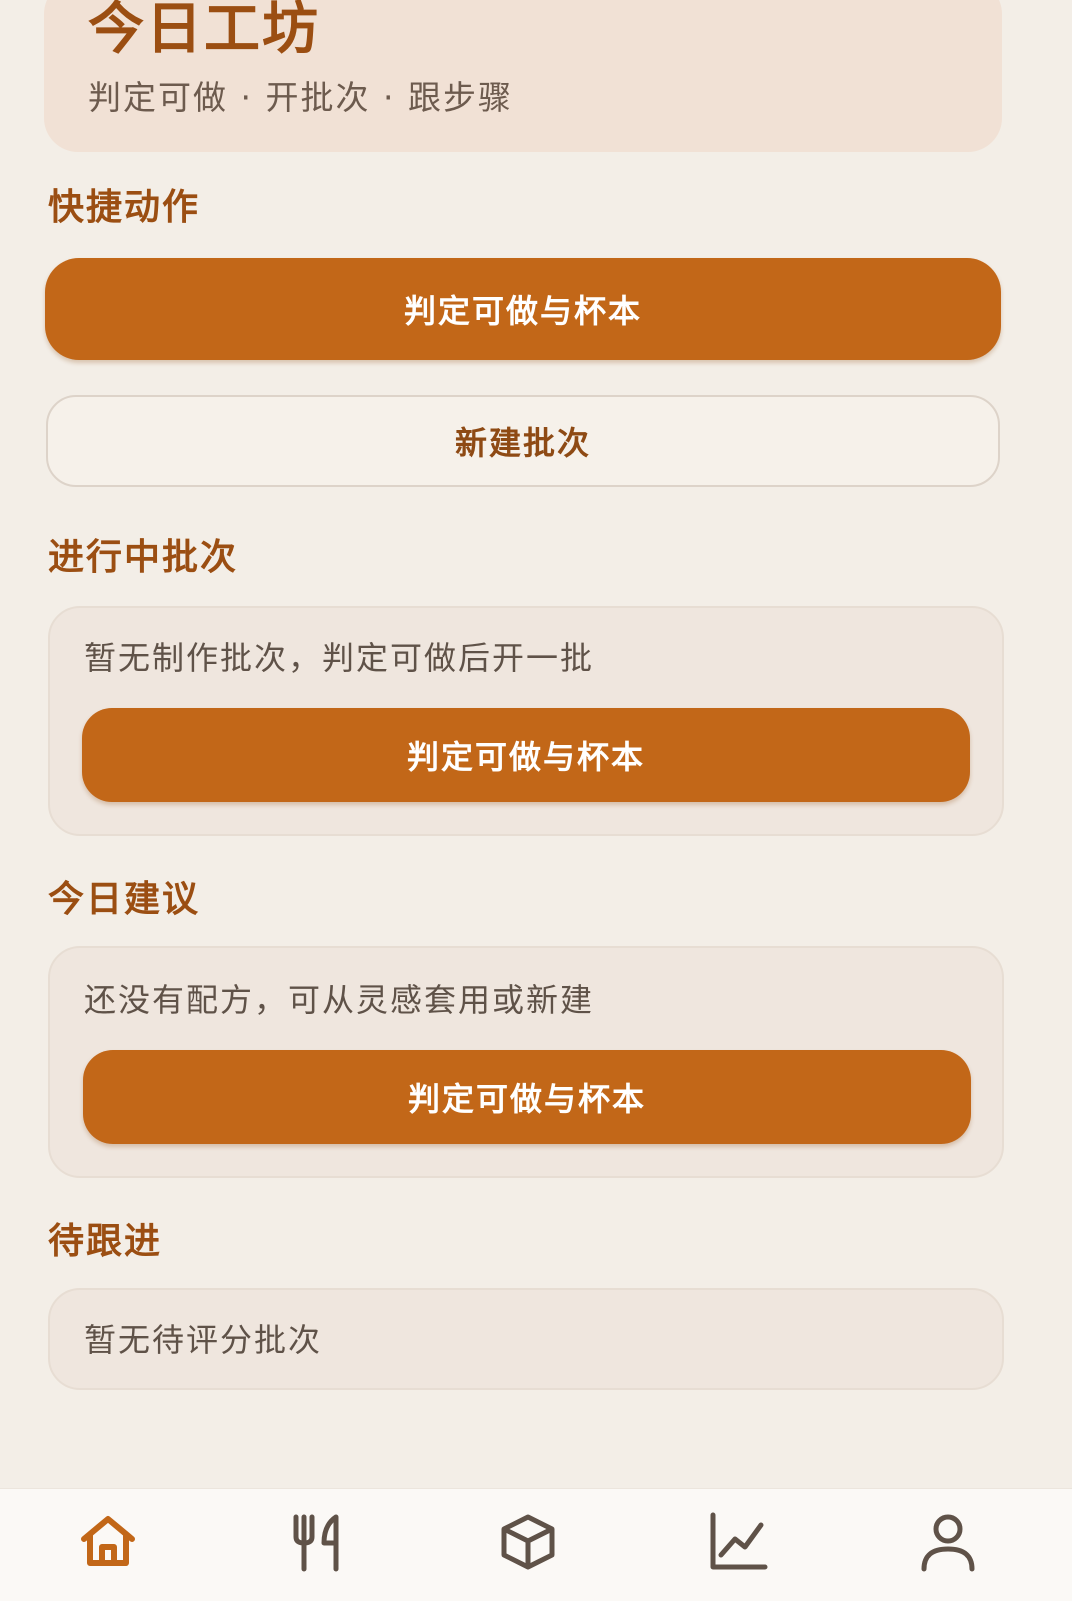  Describe the element at coordinates (339, 658) in the screenshot. I see `in-progress-empty-text: 暂无制作批次，判定可做后开一批` at that location.